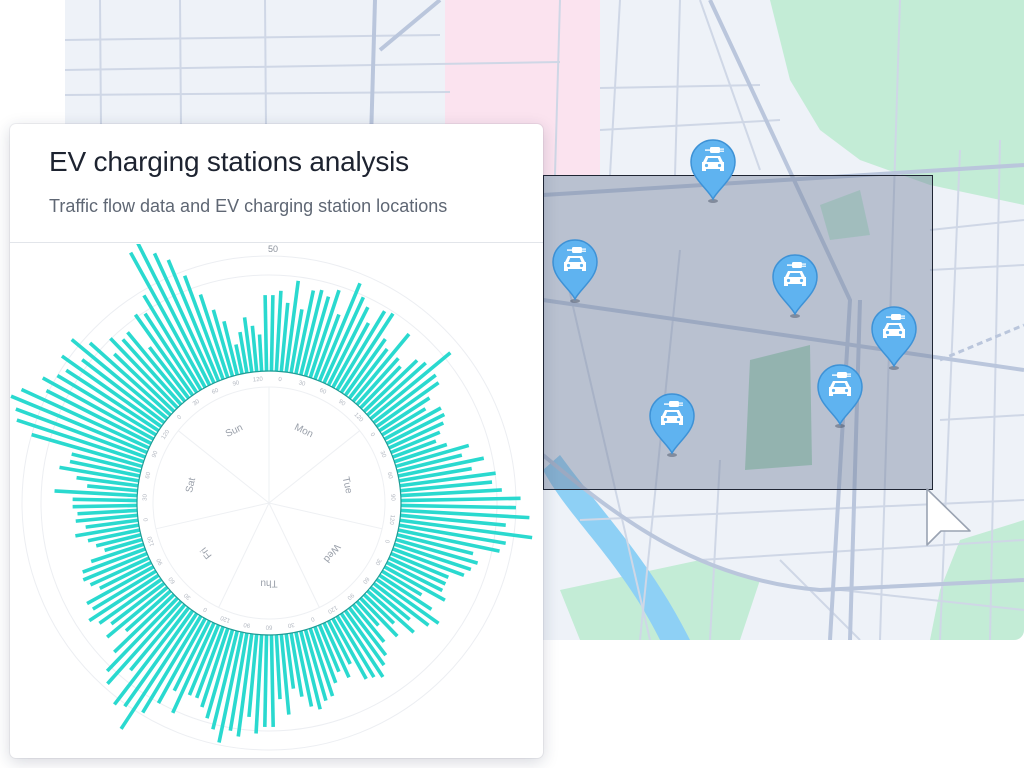 Image resolution: width=1024 pixels, height=768 pixels. I want to click on hour-tick-label: 30, so click(146, 497).